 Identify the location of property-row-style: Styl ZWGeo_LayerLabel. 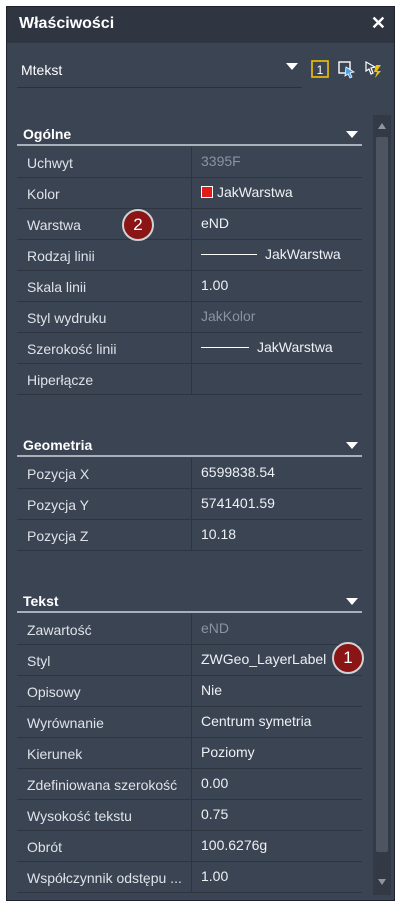
(189, 660).